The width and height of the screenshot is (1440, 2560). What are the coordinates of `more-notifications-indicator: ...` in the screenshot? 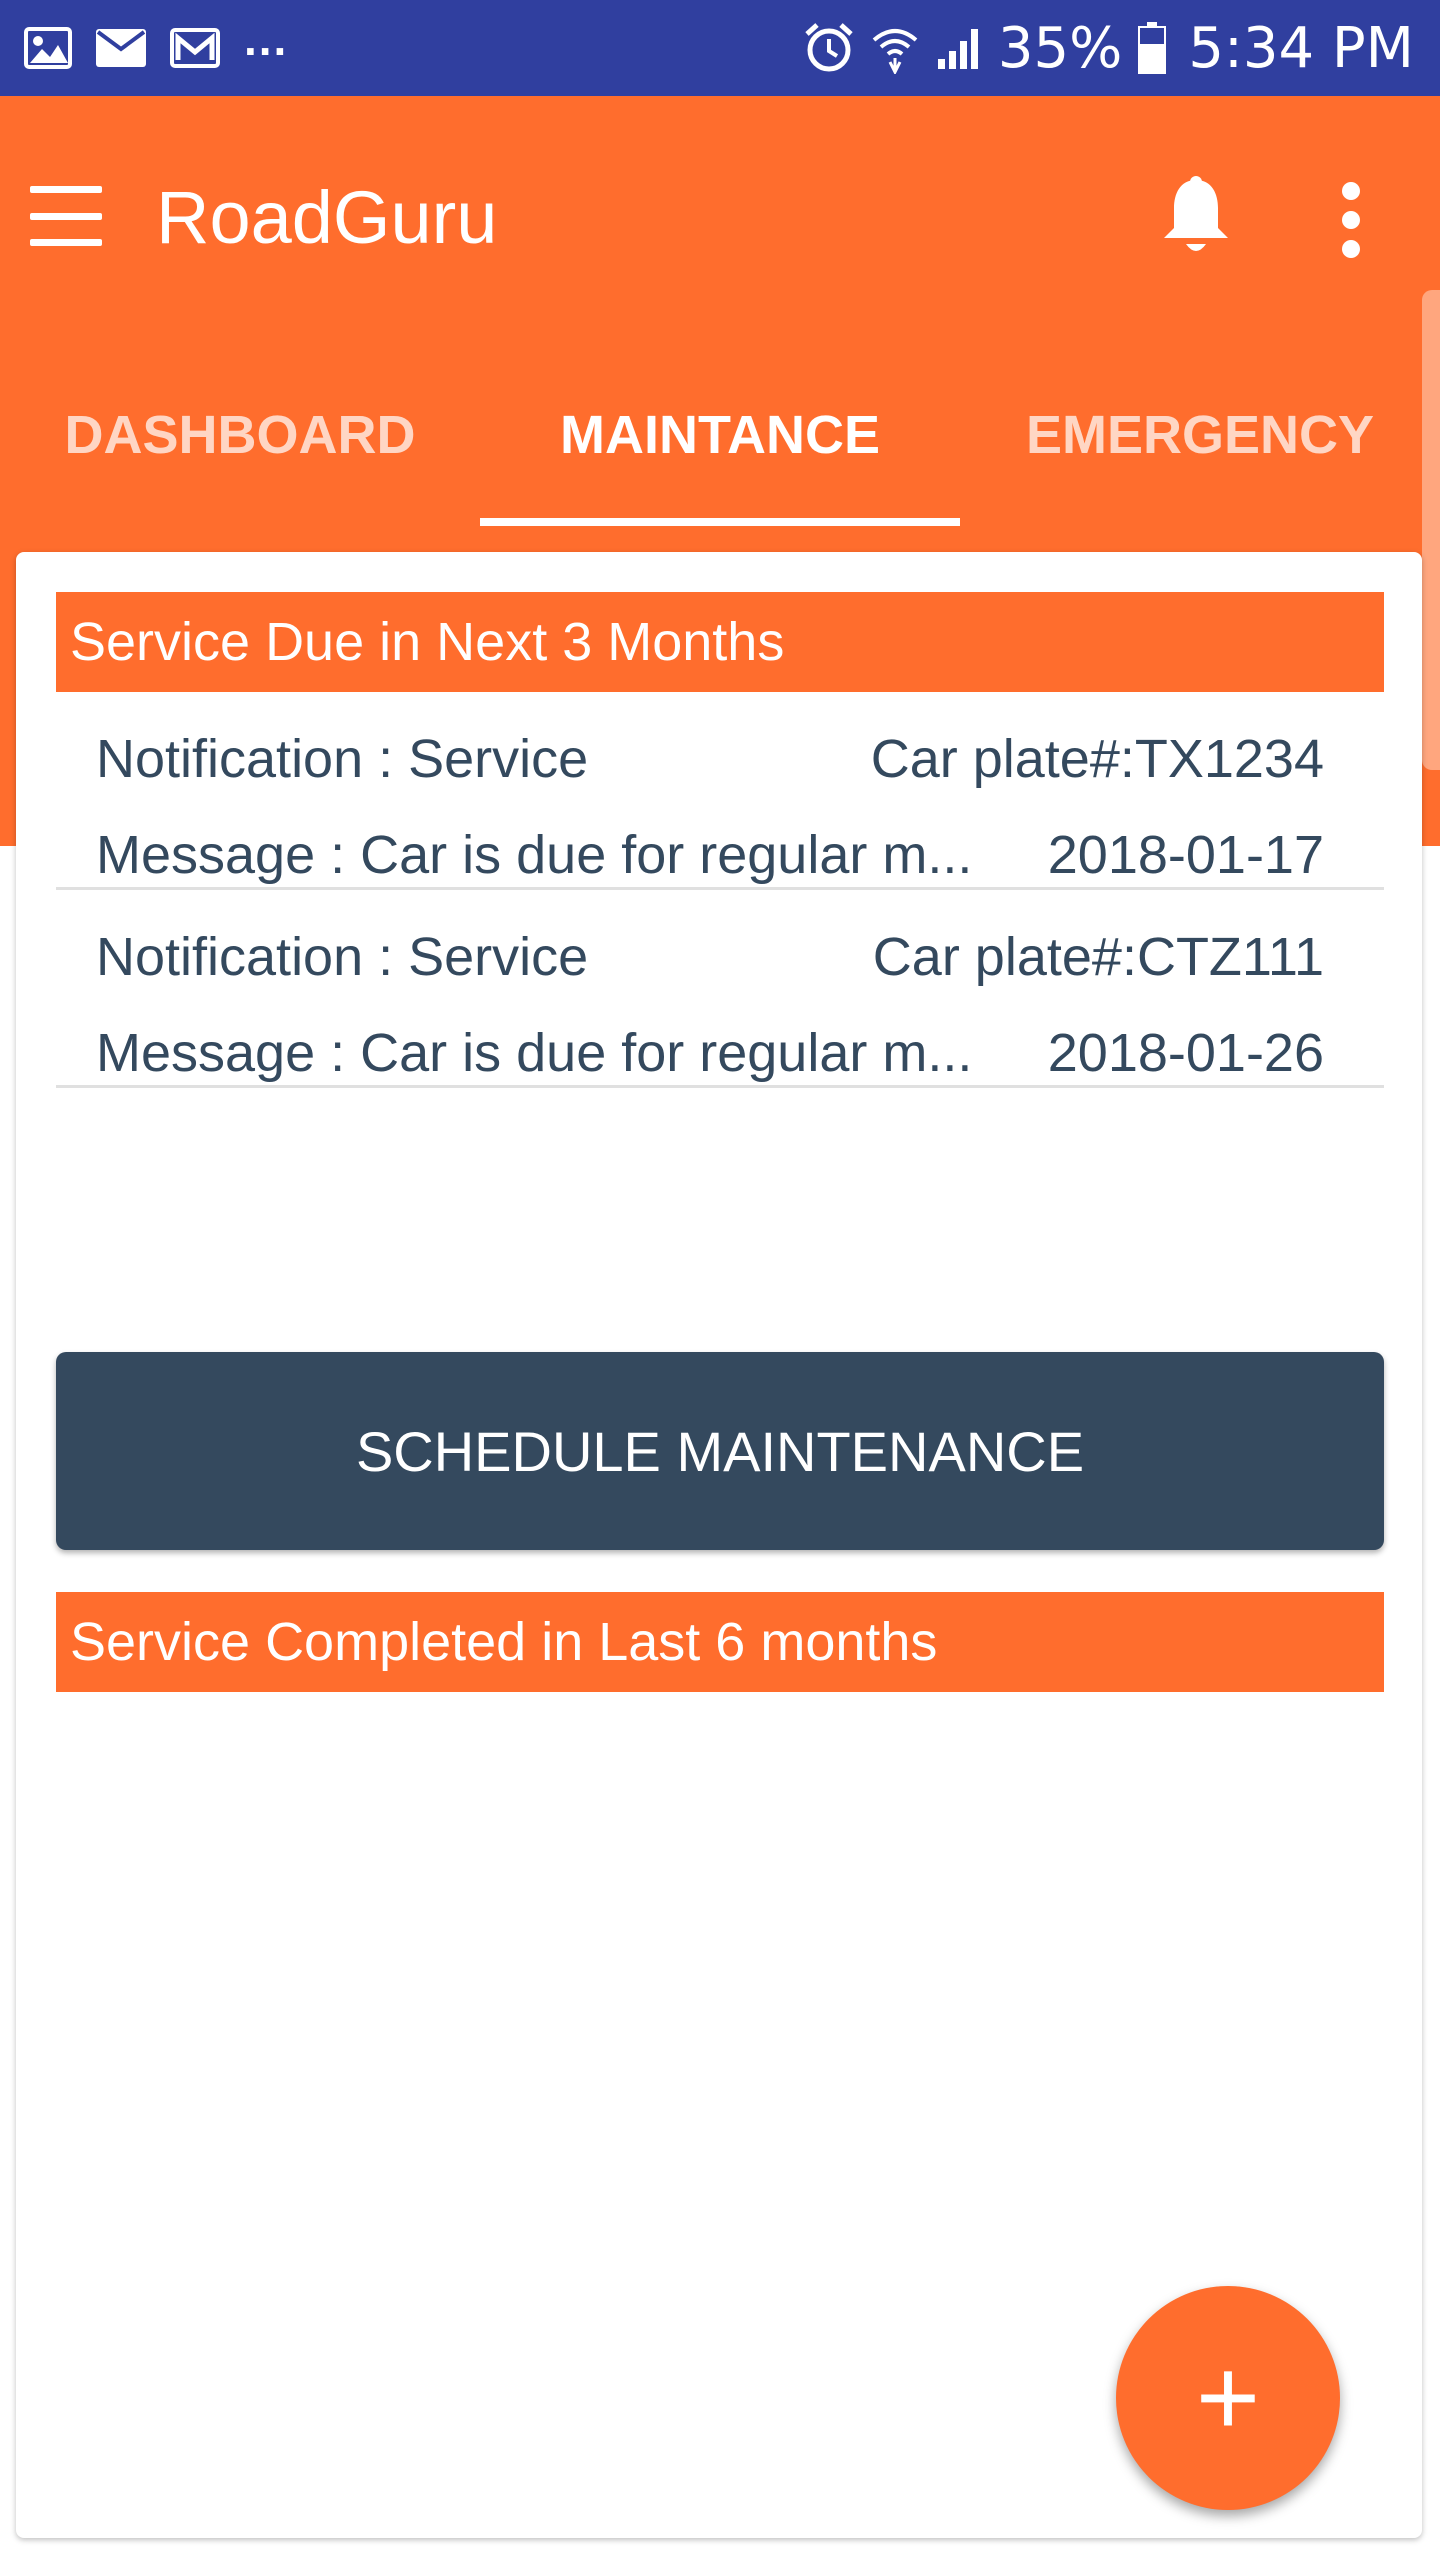 It's located at (266, 39).